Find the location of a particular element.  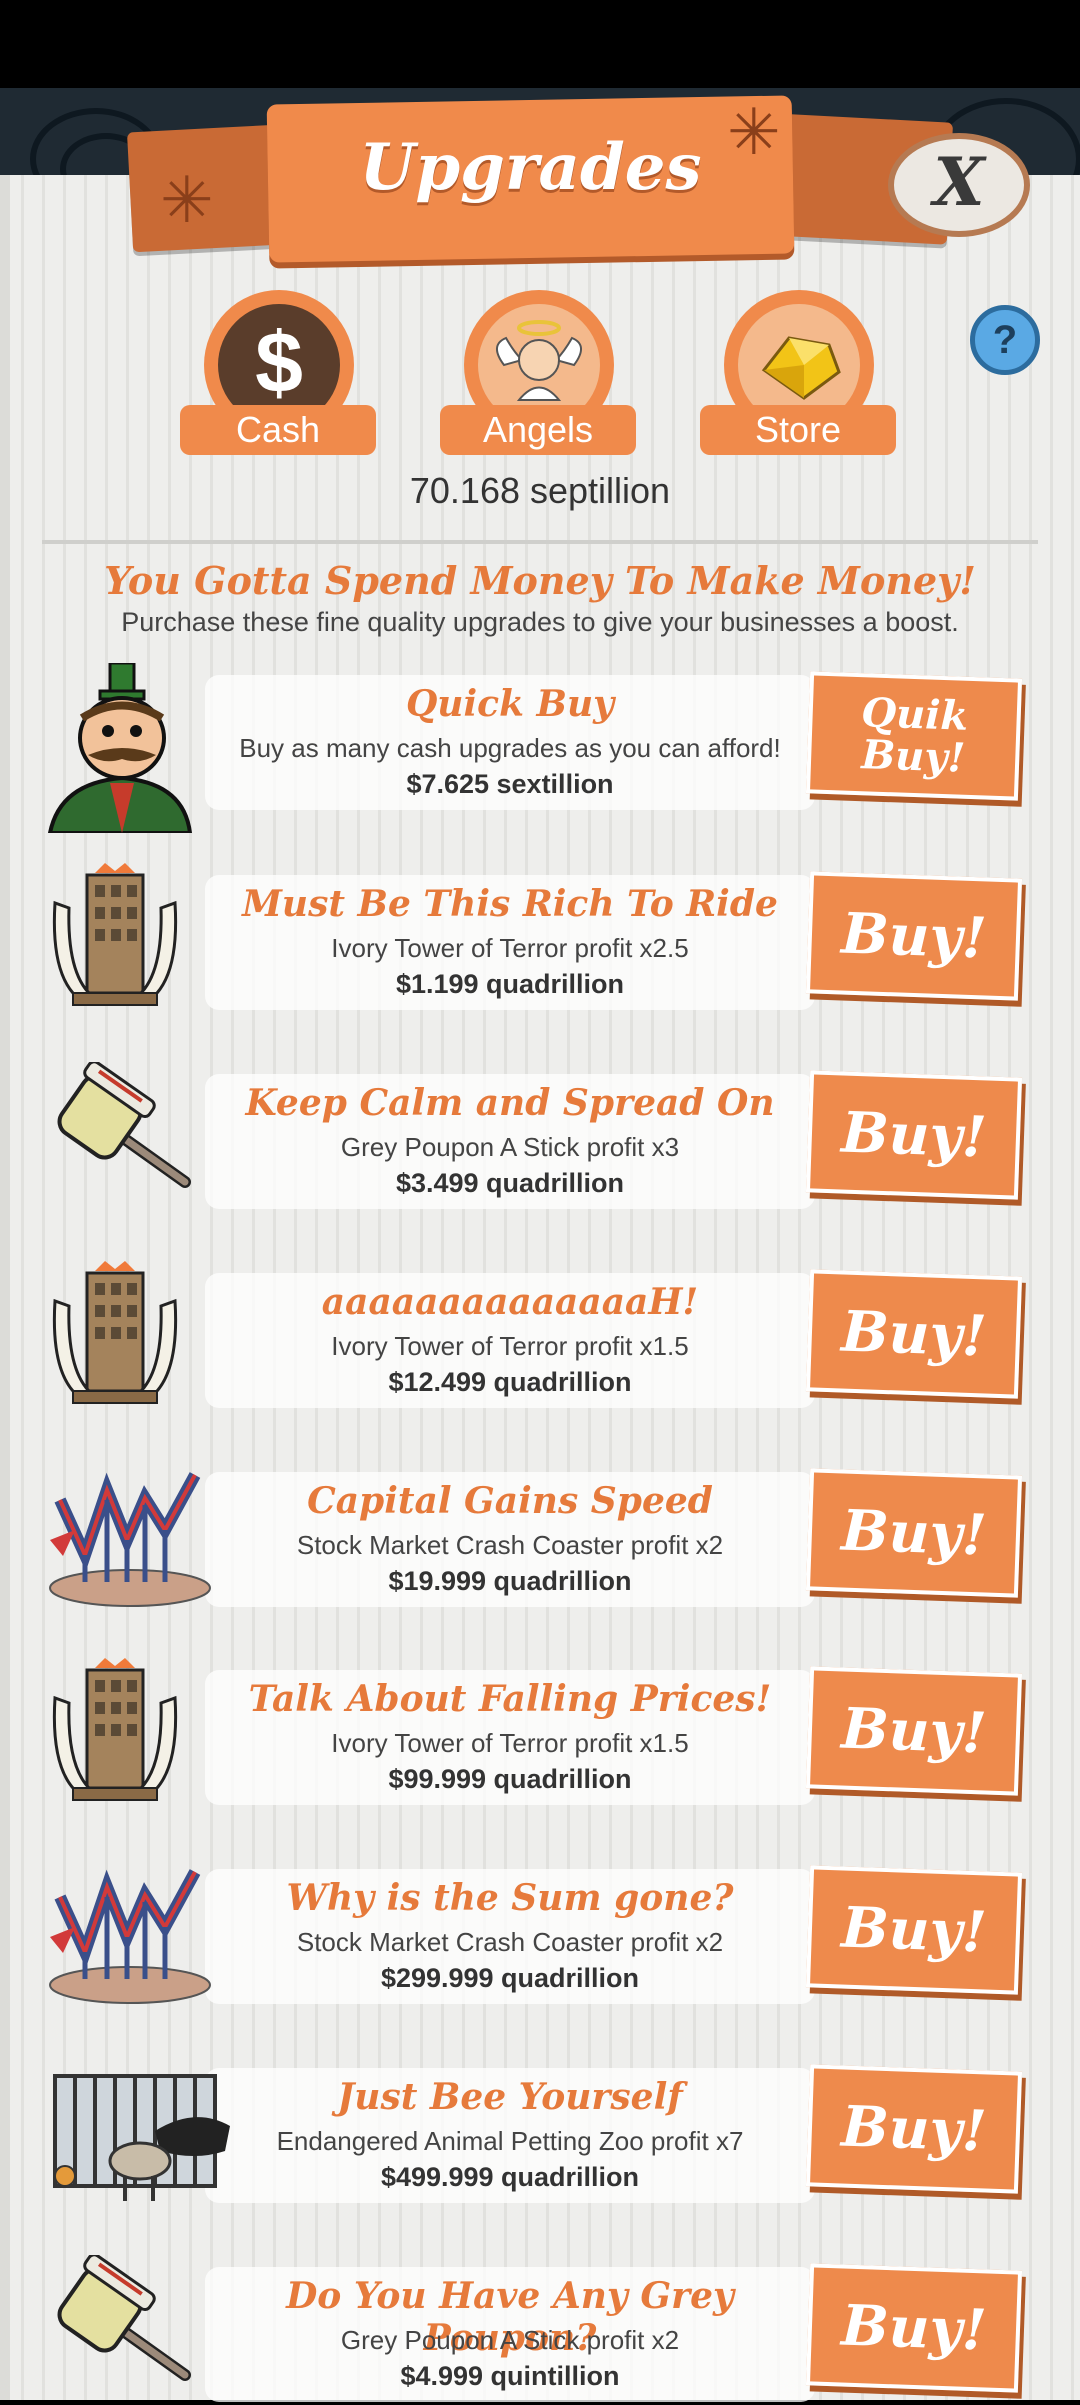

divider is located at coordinates (540, 542).